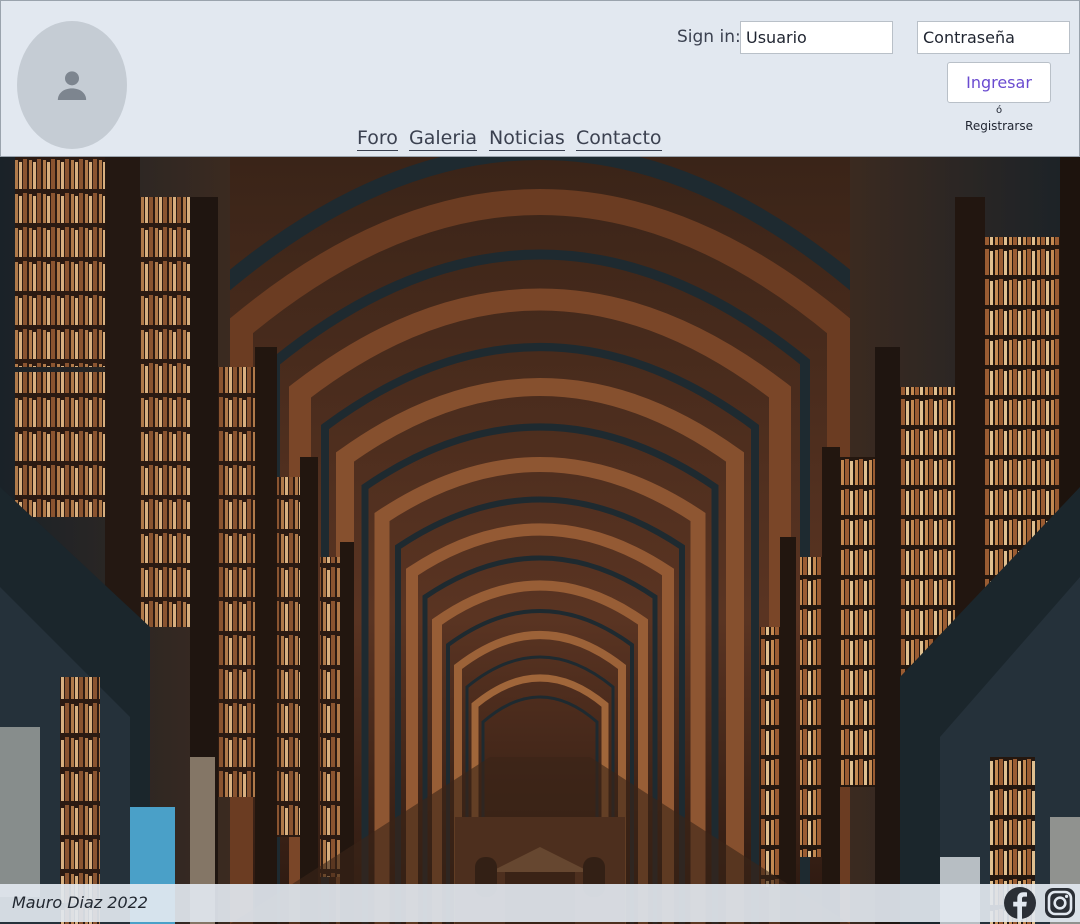  Describe the element at coordinates (999, 110) in the screenshot. I see `or-separator: ó` at that location.